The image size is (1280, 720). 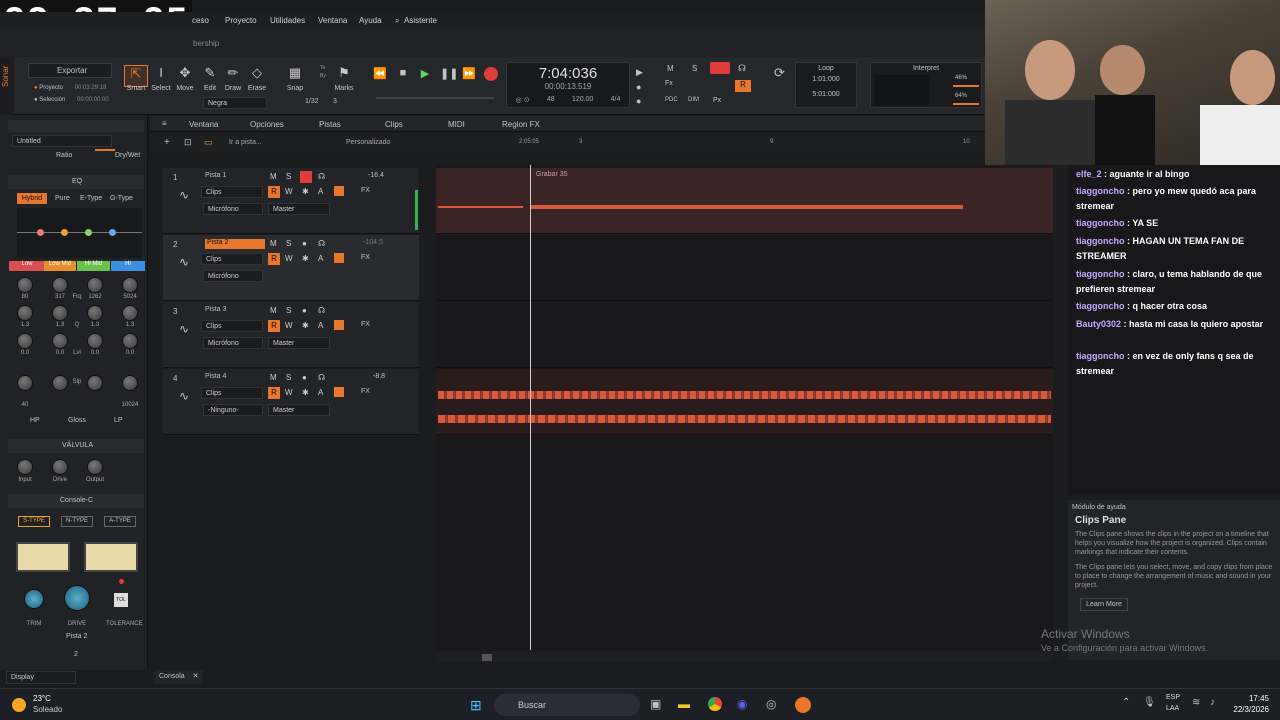 What do you see at coordinates (27, 266) in the screenshot?
I see `band-low: Low` at bounding box center [27, 266].